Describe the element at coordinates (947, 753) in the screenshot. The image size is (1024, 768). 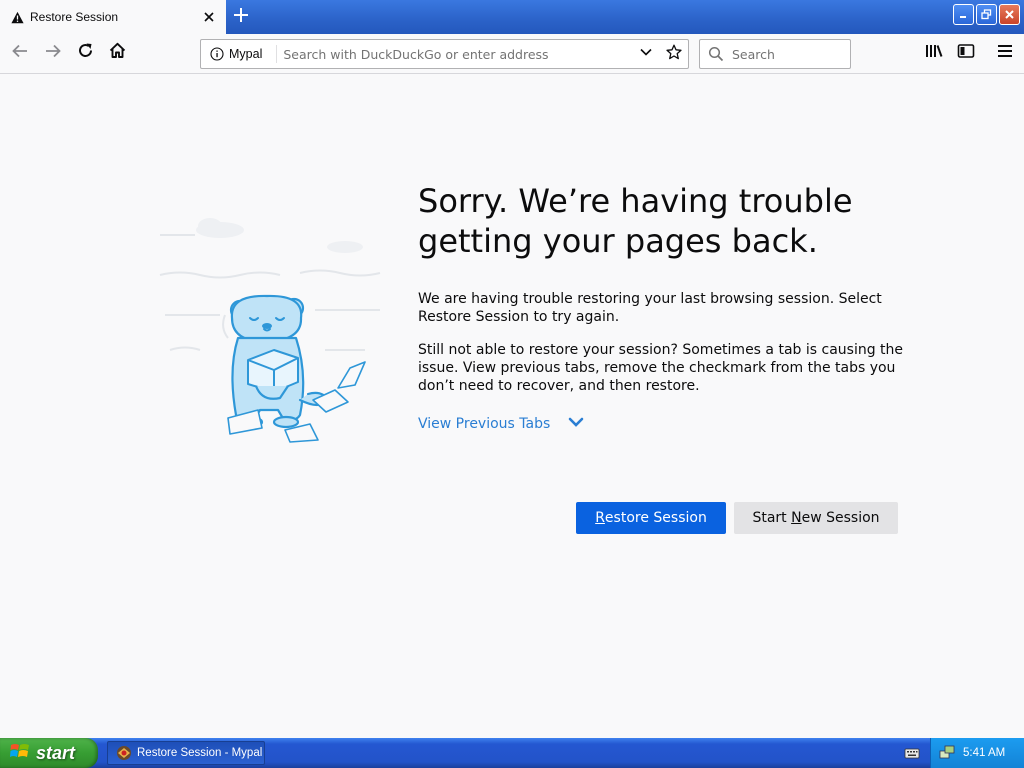
I see `network-icon` at that location.